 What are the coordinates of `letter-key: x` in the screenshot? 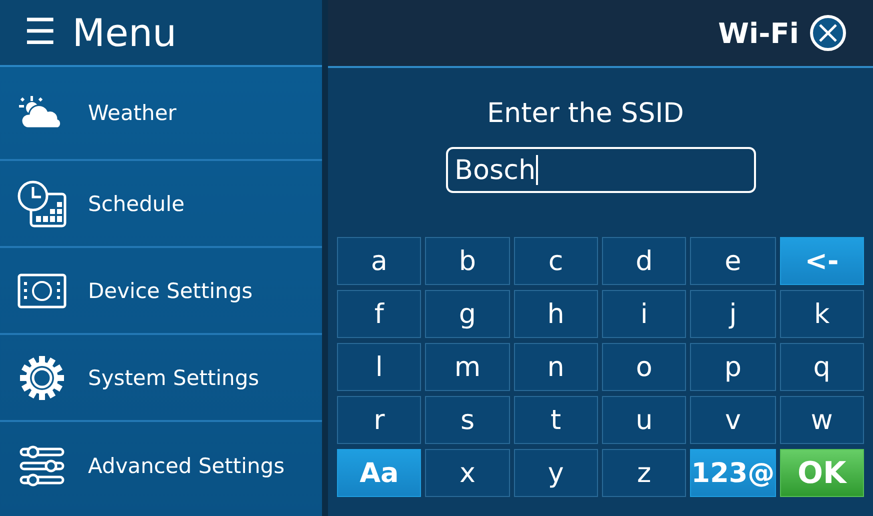 It's located at (467, 473).